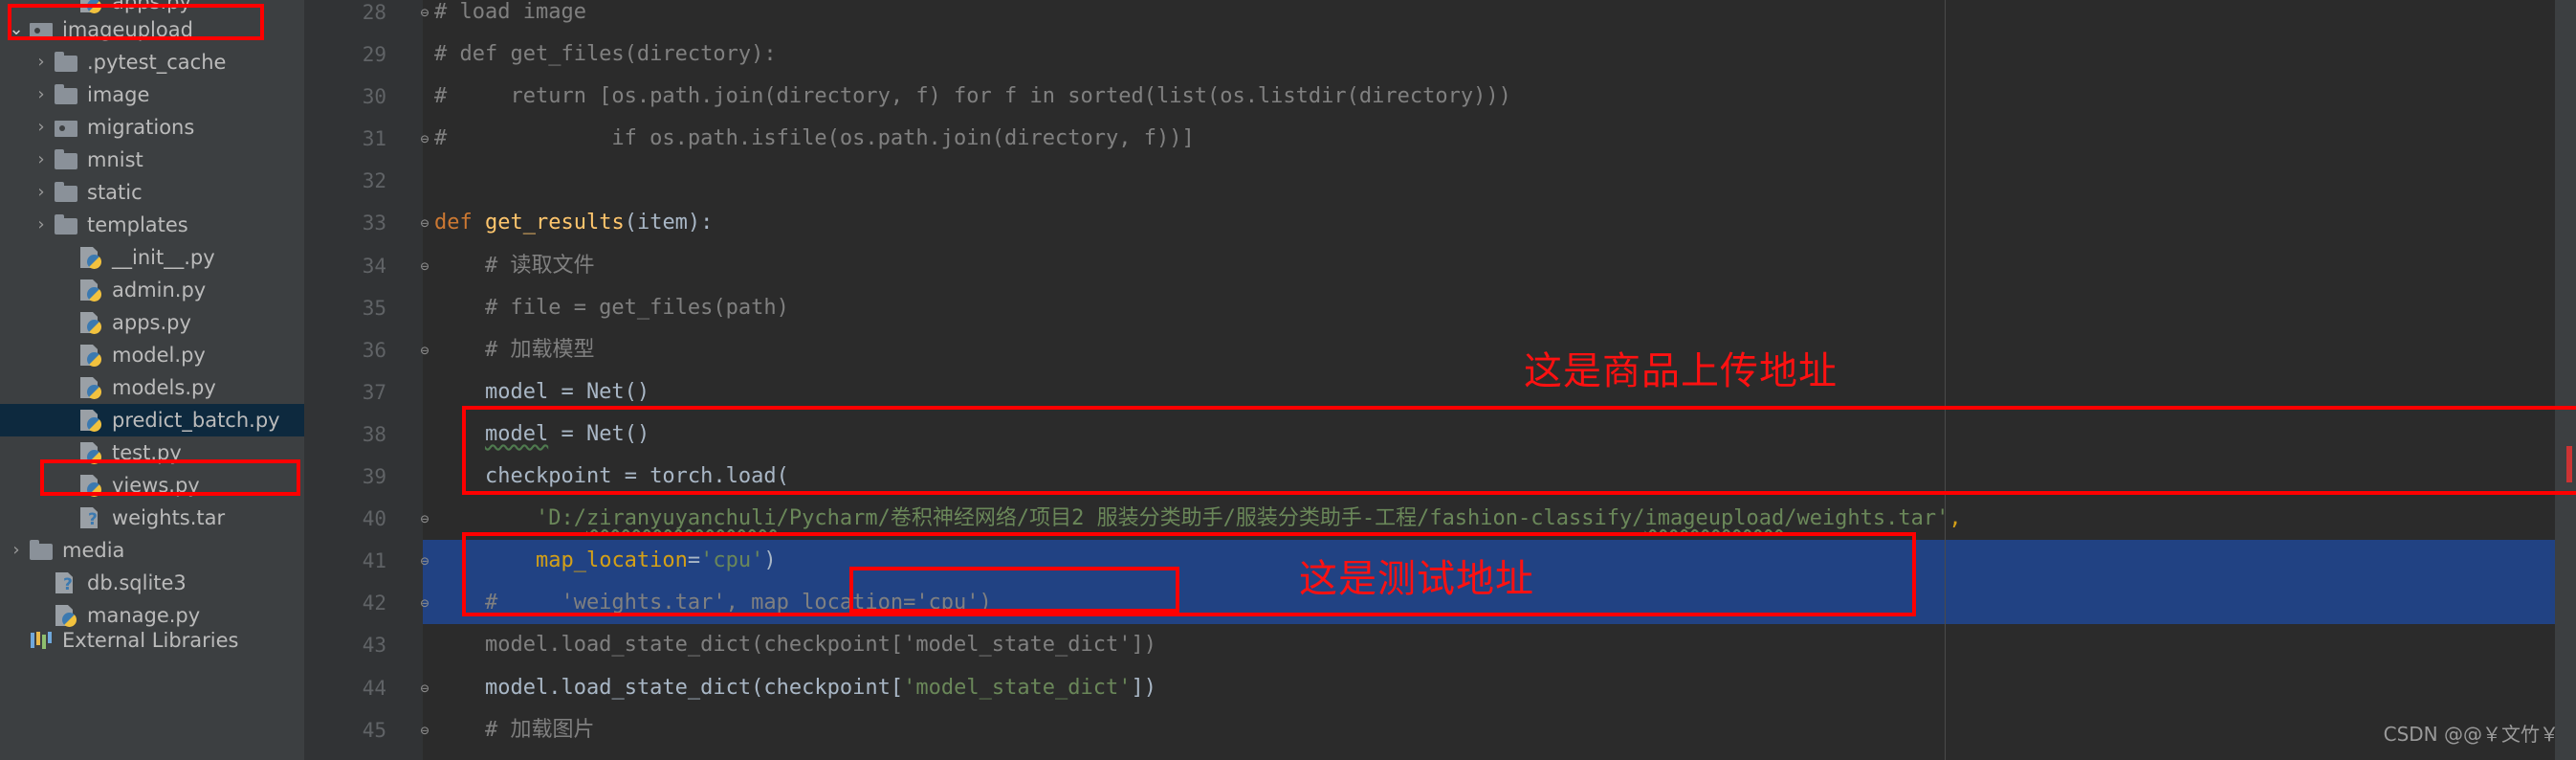  Describe the element at coordinates (1440, 755) in the screenshot. I see `code-line-46: 46 item = Image.open(item).convert('L')` at that location.